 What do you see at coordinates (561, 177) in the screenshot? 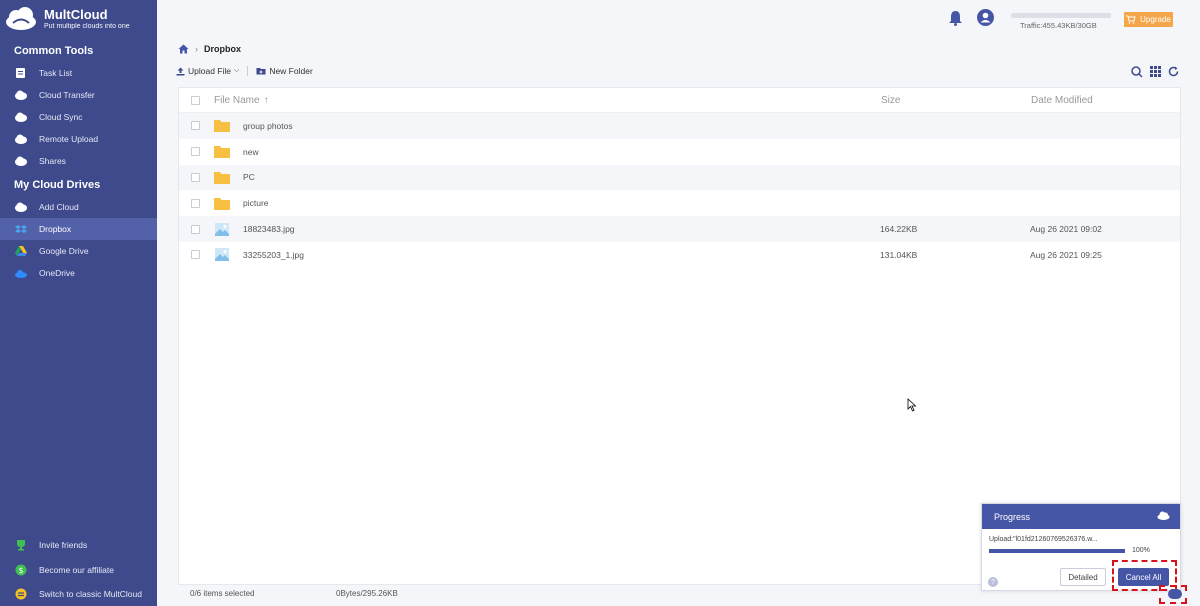
I see `file-name: PC` at bounding box center [561, 177].